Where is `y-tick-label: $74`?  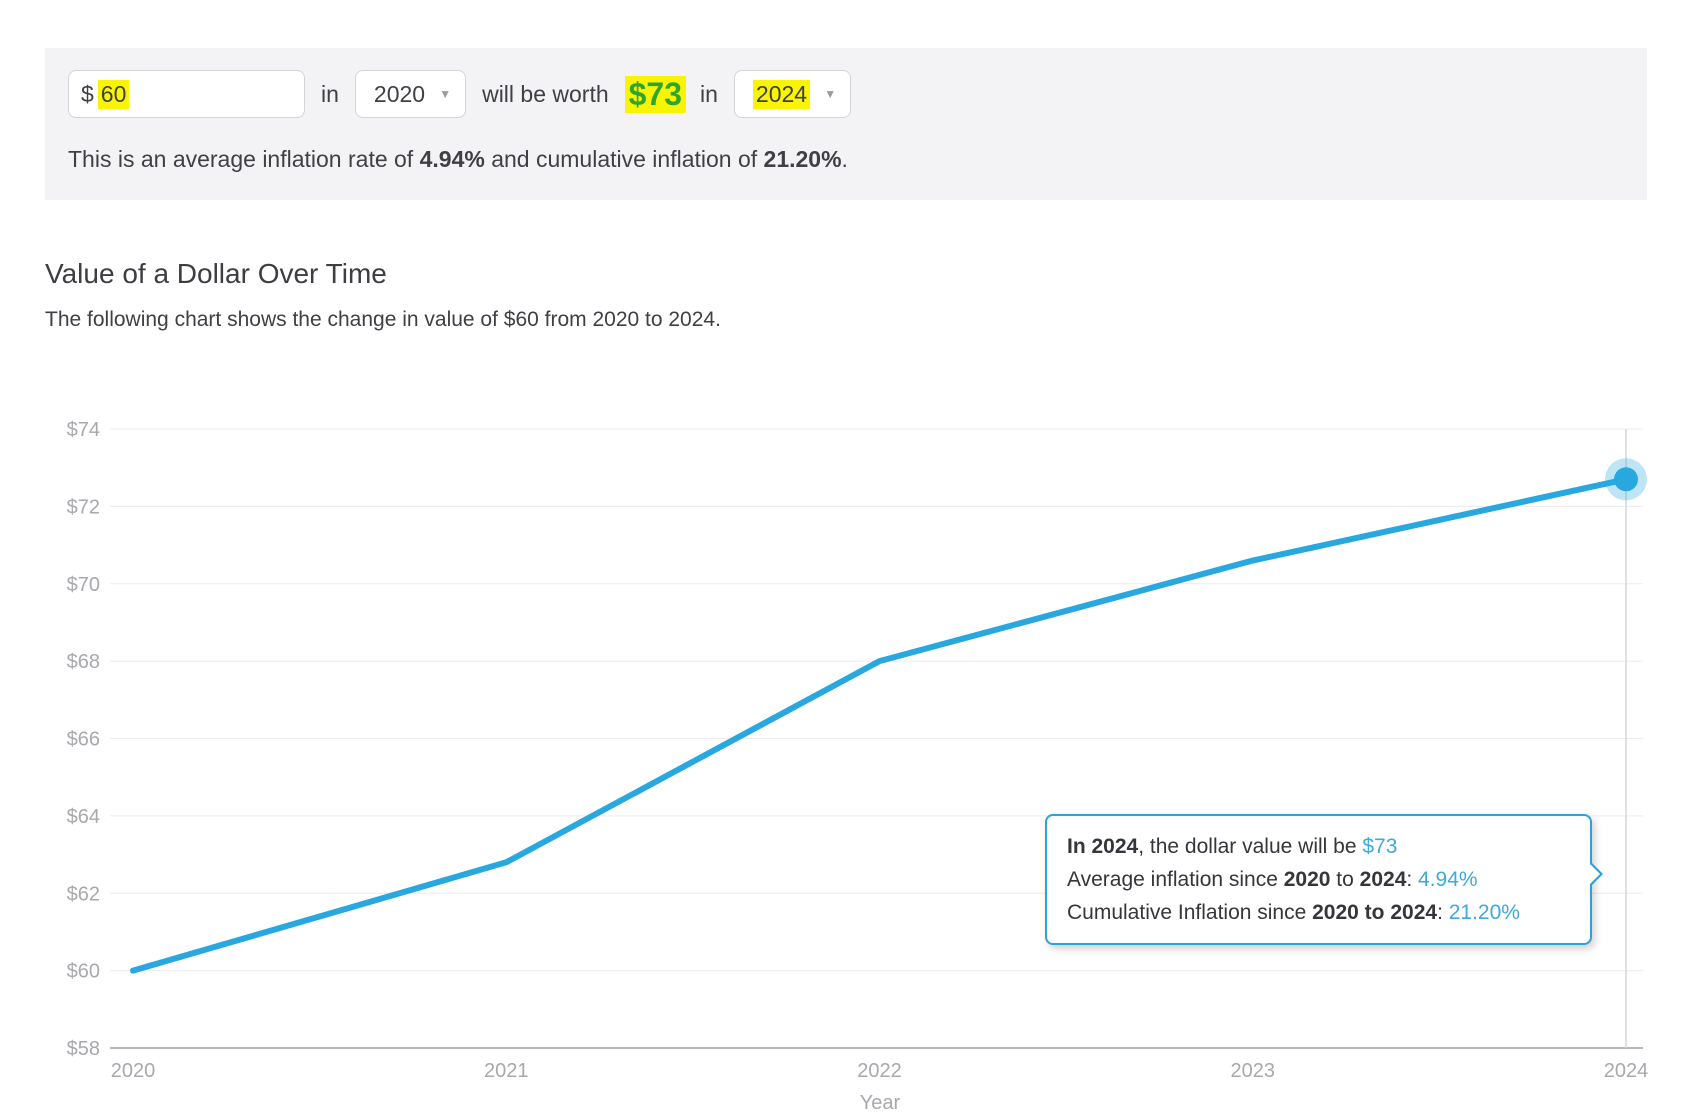 y-tick-label: $74 is located at coordinates (83, 430).